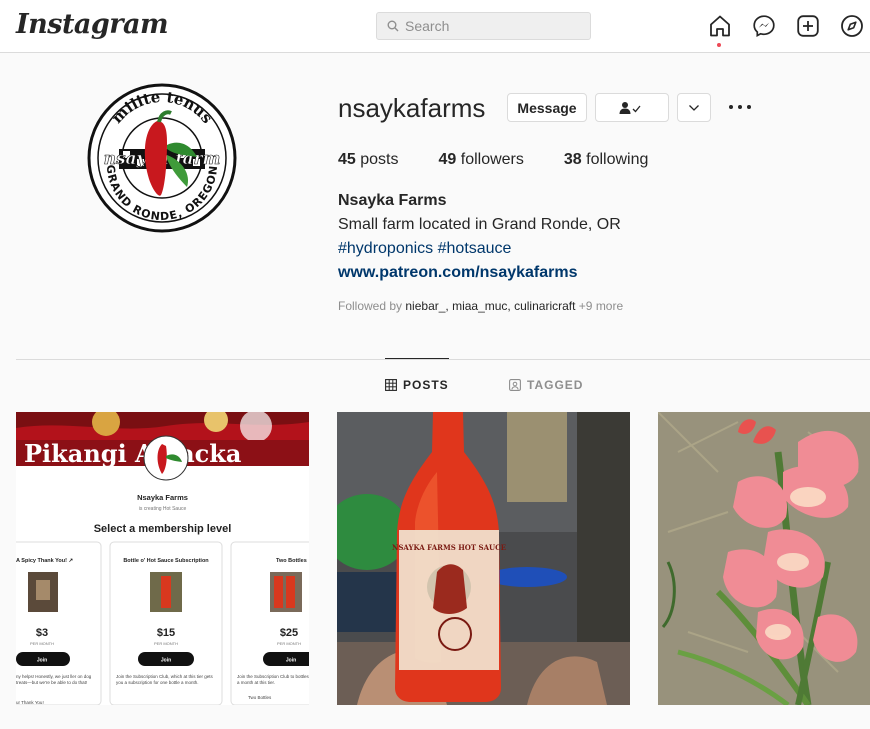 The image size is (870, 729). I want to click on tab-tagged: TAGGED, so click(546, 385).